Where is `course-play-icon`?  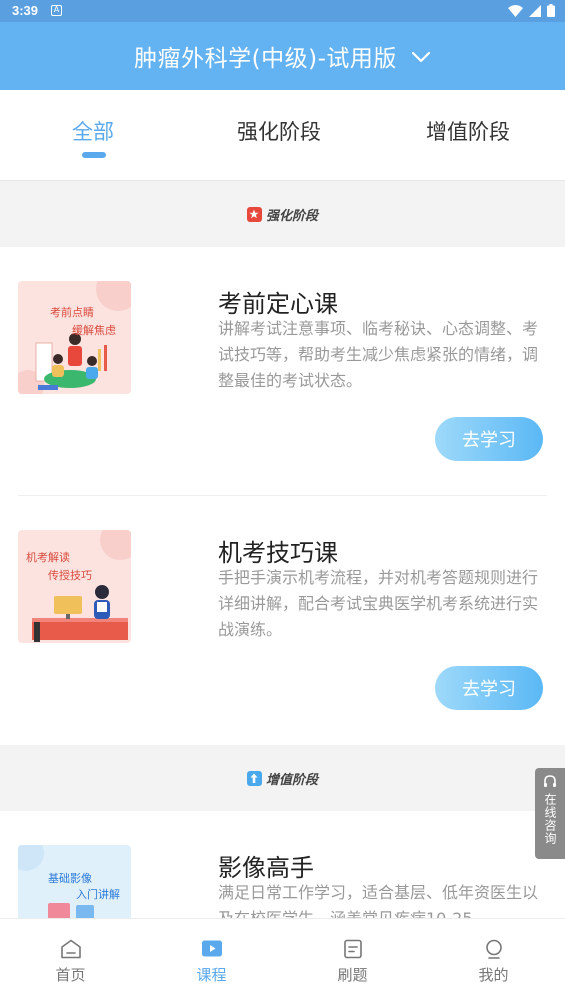 course-play-icon is located at coordinates (211, 948).